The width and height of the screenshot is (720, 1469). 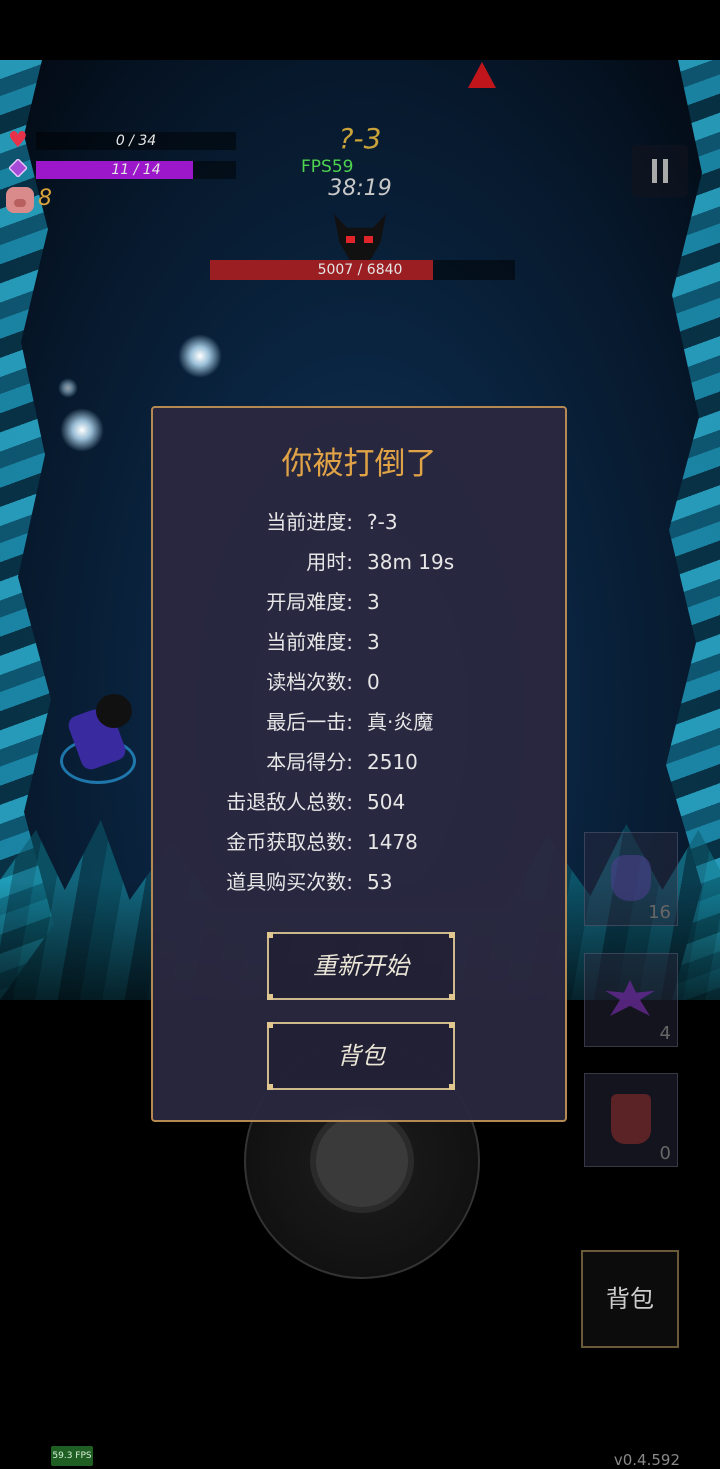 What do you see at coordinates (359, 642) in the screenshot?
I see `stat-row: 当前难度: 3` at bounding box center [359, 642].